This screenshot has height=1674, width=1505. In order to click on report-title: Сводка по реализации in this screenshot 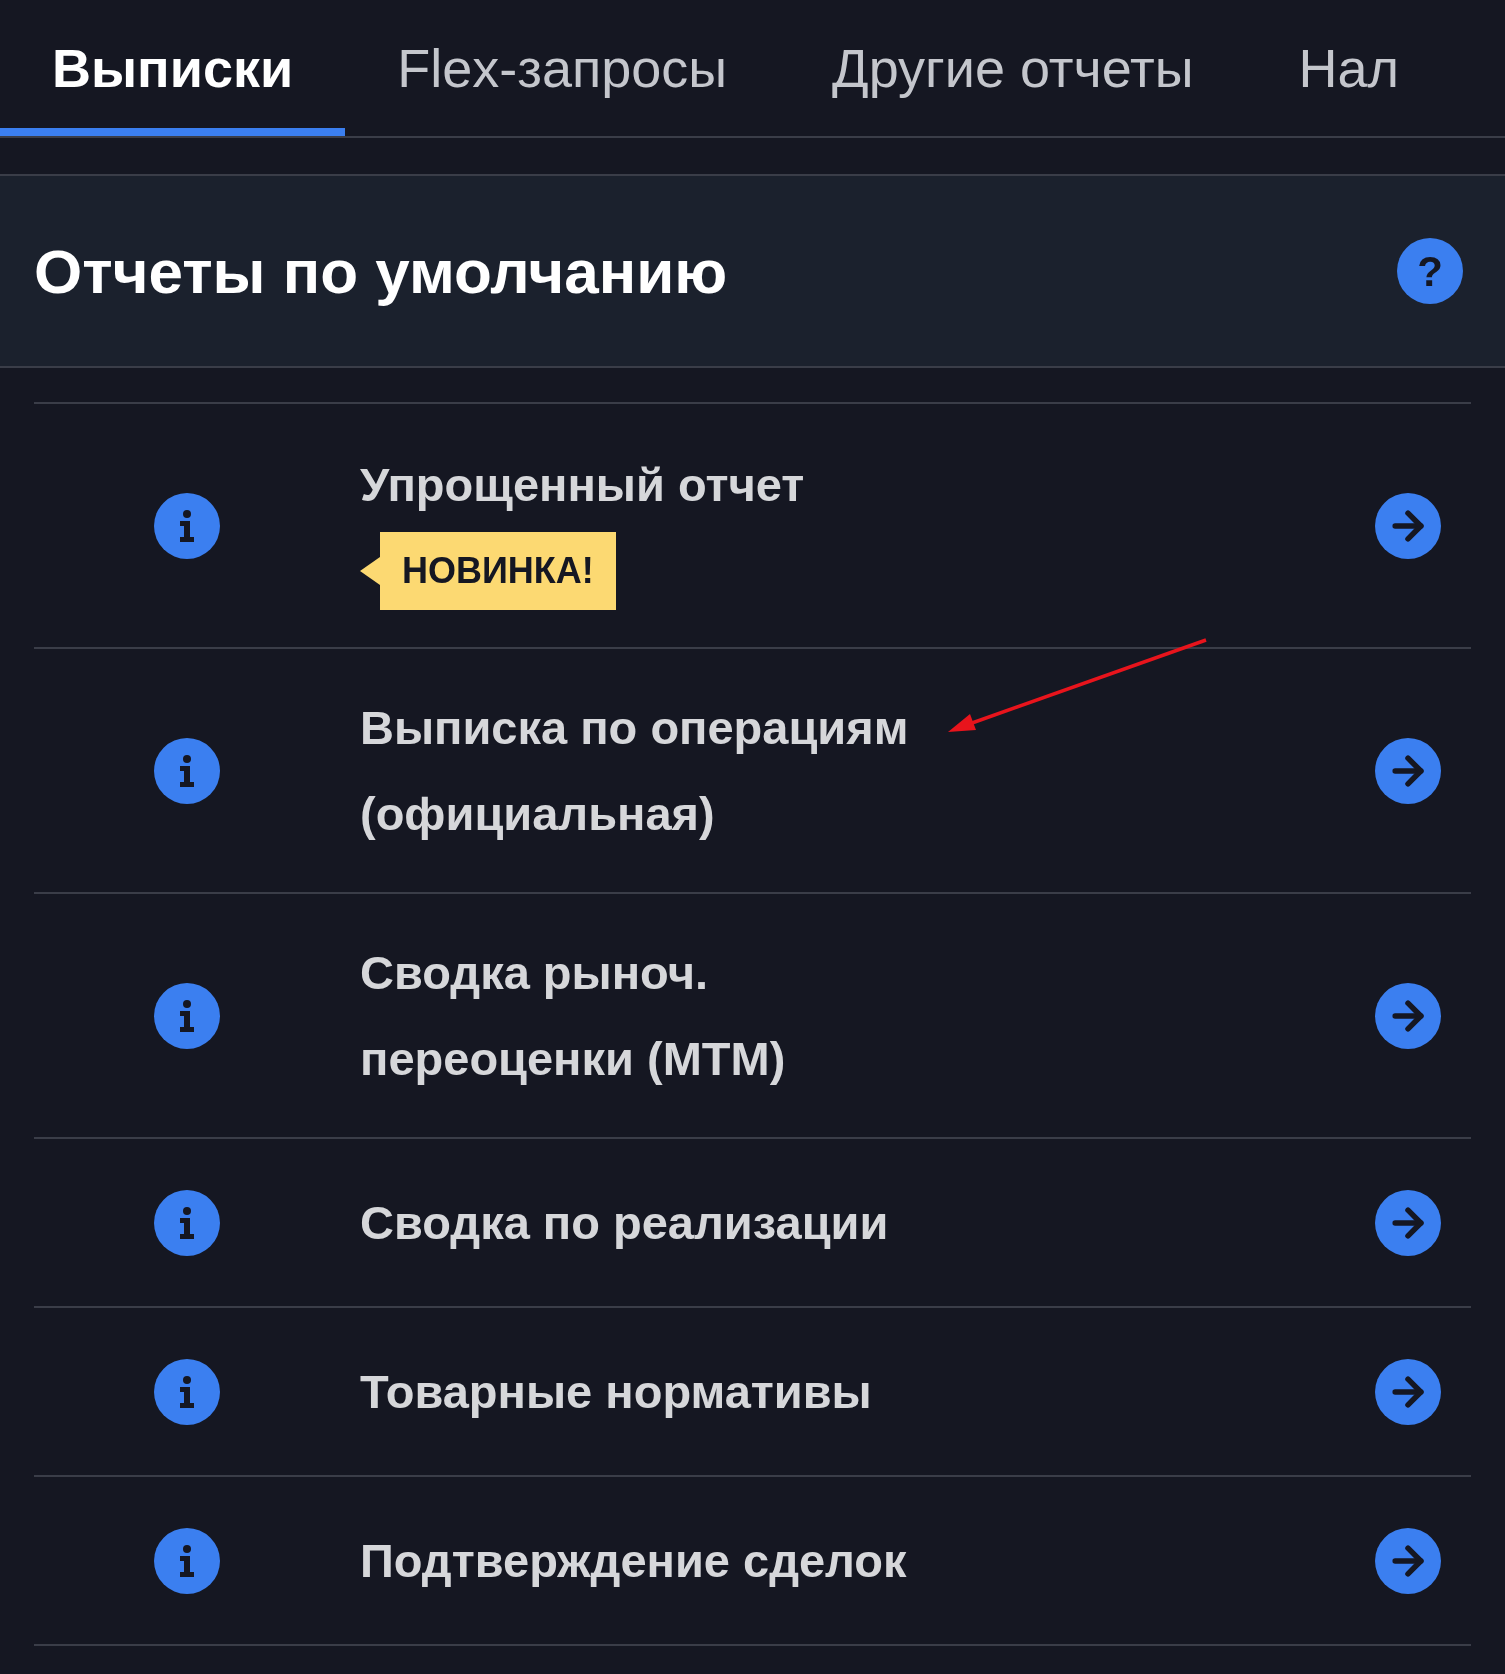, I will do `click(624, 1222)`.